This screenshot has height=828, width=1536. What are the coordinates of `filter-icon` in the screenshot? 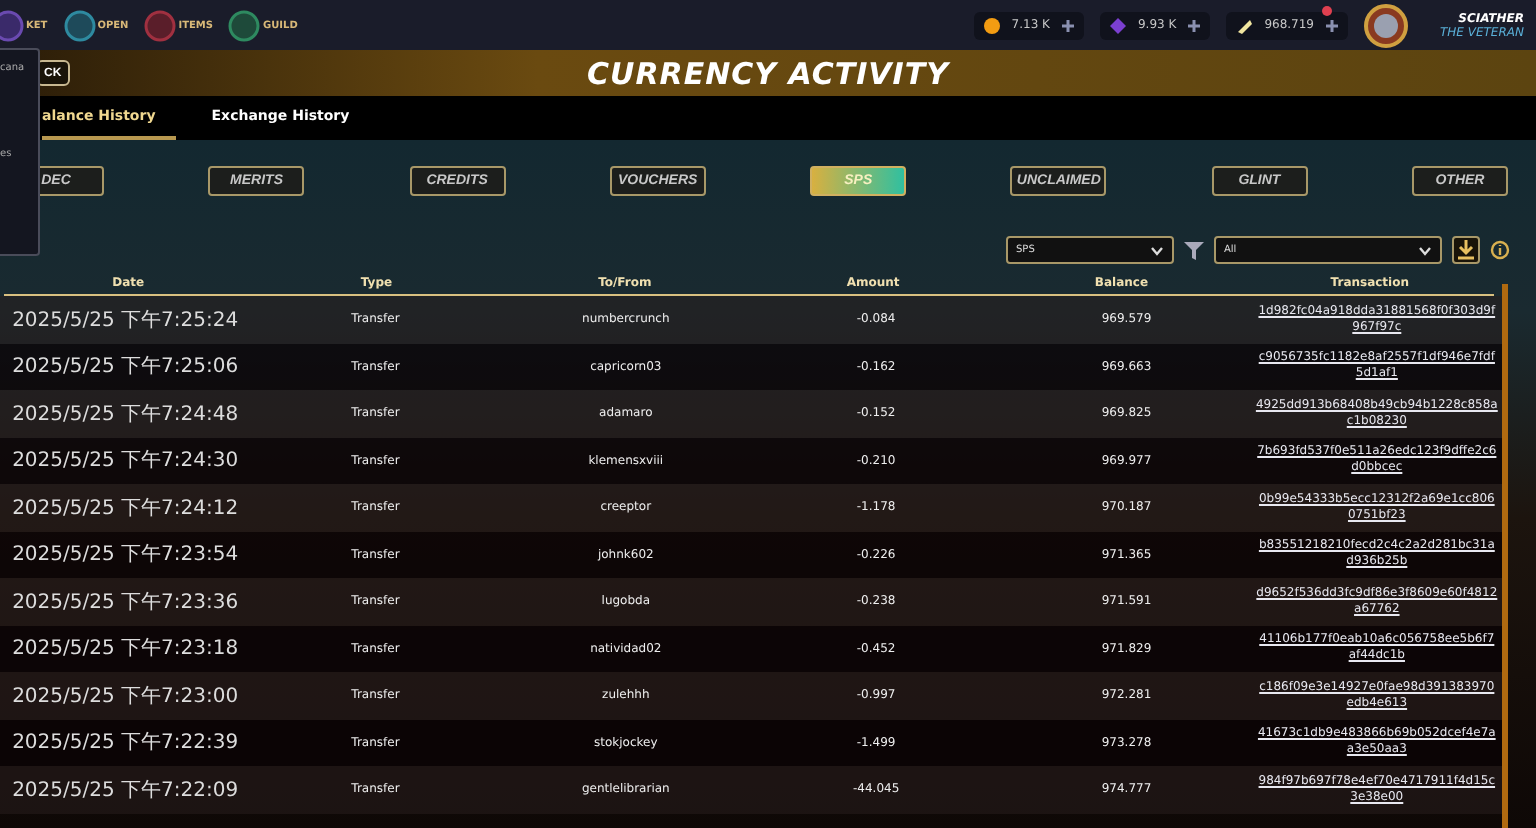 It's located at (1194, 250).